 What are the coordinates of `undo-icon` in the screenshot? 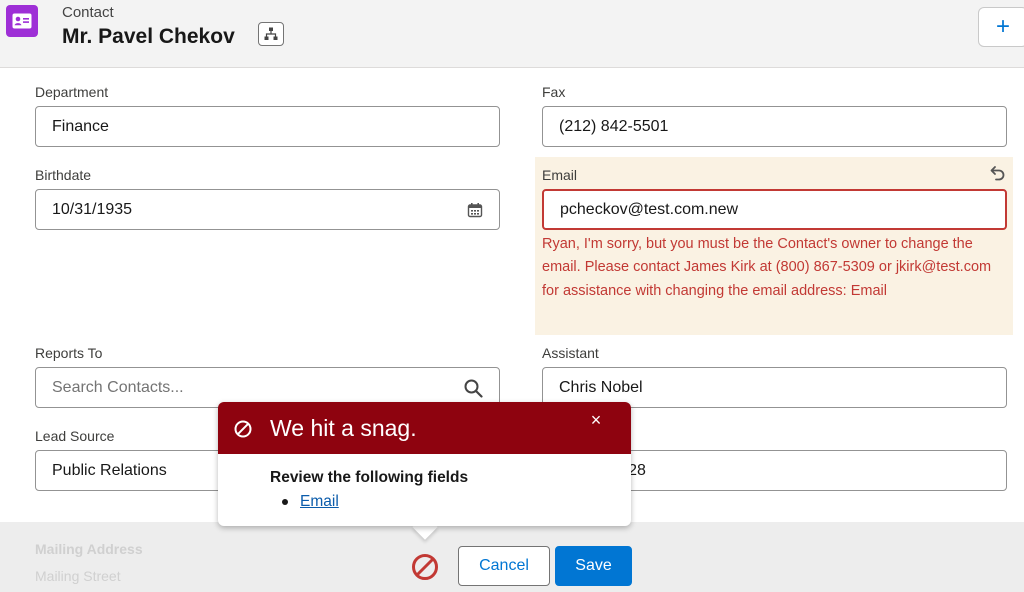 It's located at (997, 173).